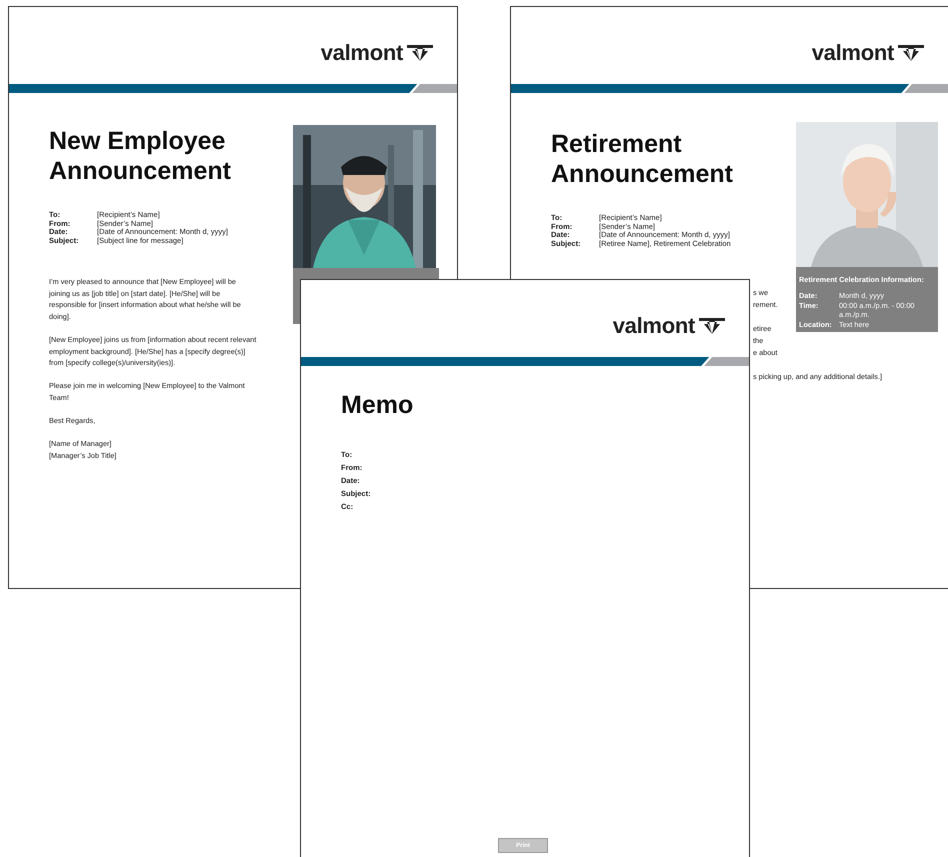  Describe the element at coordinates (140, 156) in the screenshot. I see `page-title: New Employee Announcement` at that location.